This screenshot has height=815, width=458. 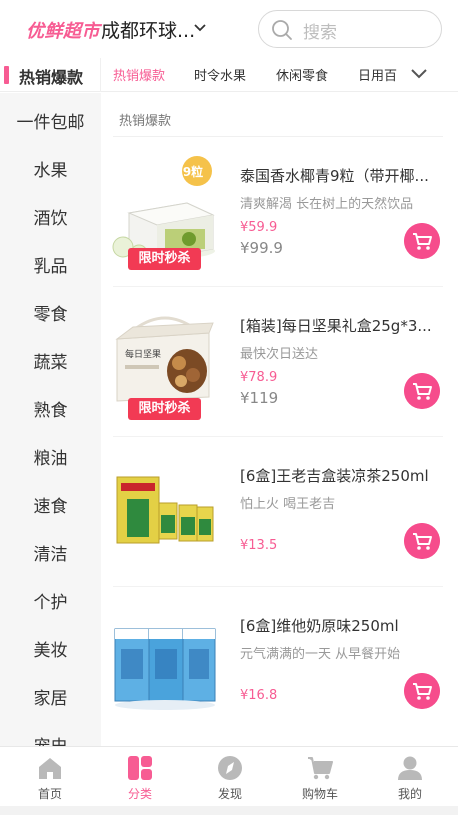 I want to click on nav-label: 分类, so click(x=139, y=794).